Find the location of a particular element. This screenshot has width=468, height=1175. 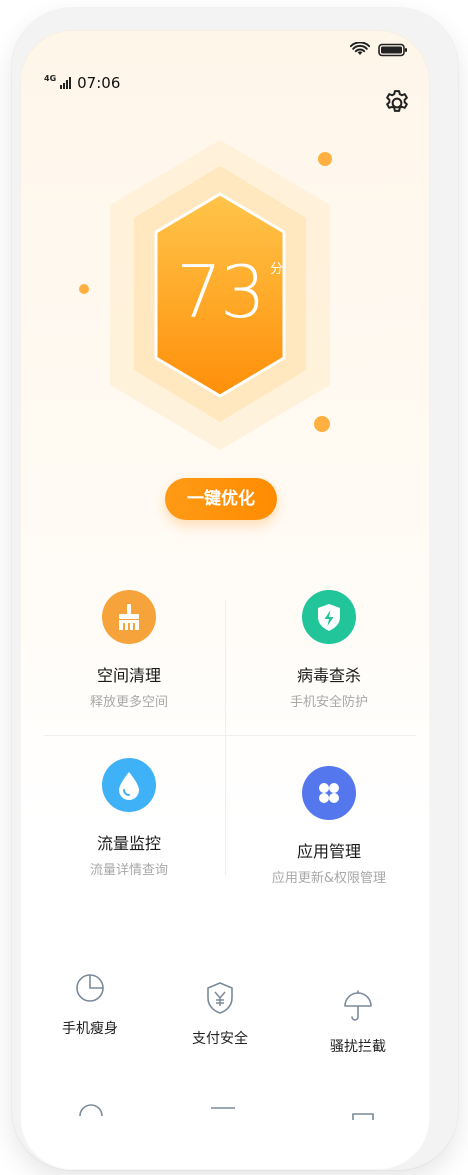

tool-harassment-block: 骚扰拦截 is located at coordinates (358, 1022).